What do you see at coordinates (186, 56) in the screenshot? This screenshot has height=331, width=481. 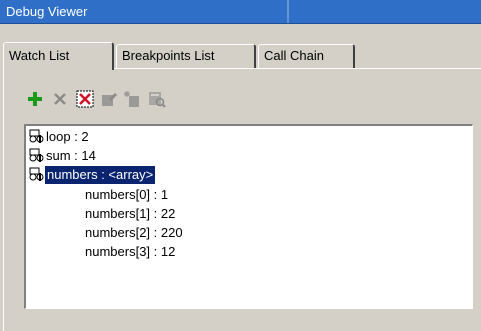 I see `tab-breakpoints-list: Breakpoints List` at bounding box center [186, 56].